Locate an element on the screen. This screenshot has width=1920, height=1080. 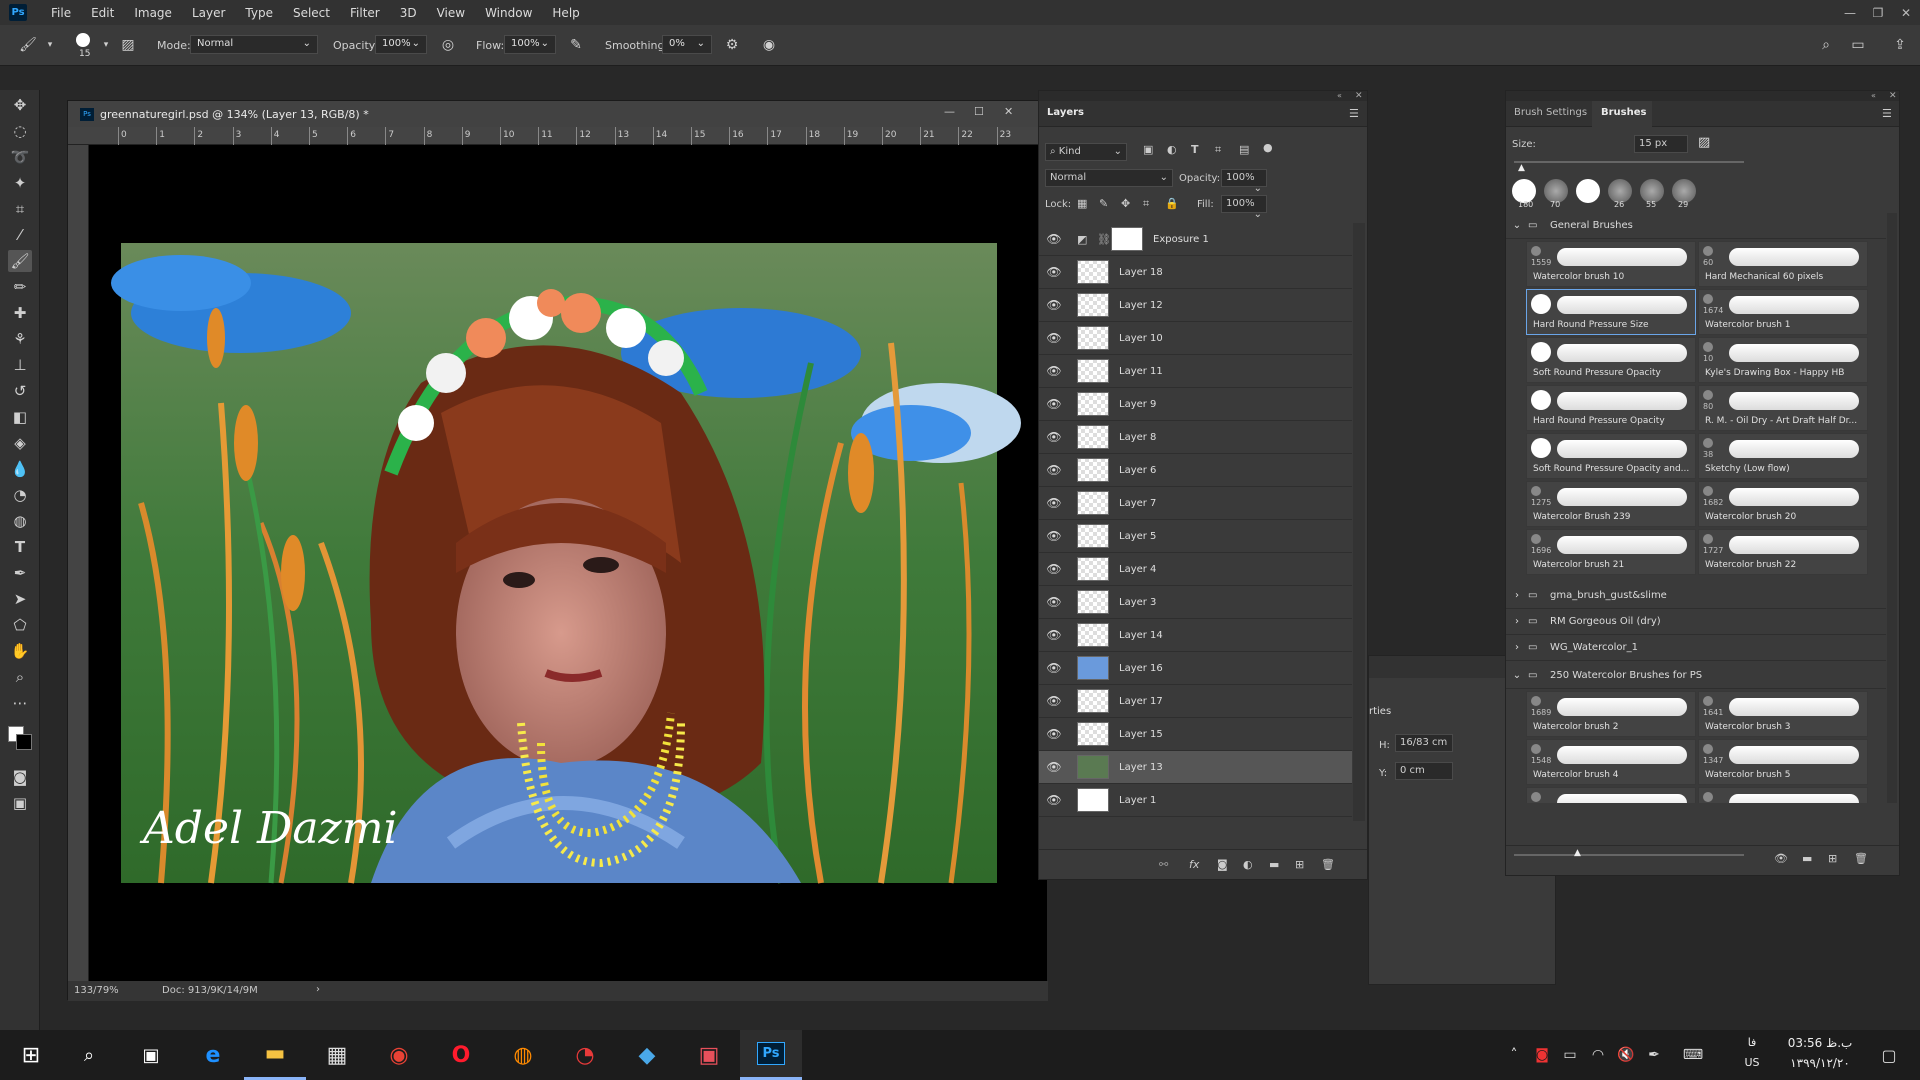
menu-view: View is located at coordinates (451, 13).